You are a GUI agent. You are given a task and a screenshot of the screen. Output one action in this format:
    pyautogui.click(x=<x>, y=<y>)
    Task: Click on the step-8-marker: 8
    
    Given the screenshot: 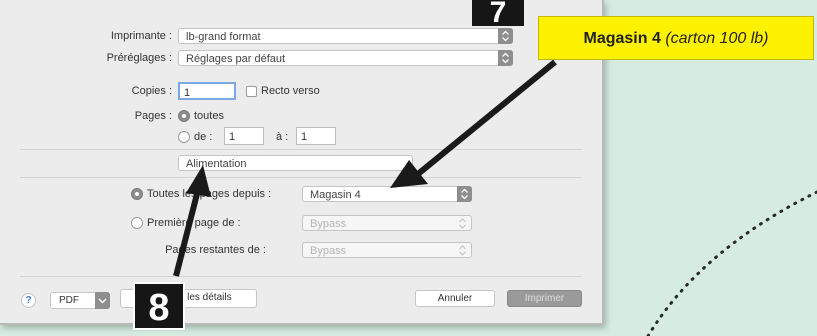 What is the action you would take?
    pyautogui.click(x=159, y=306)
    